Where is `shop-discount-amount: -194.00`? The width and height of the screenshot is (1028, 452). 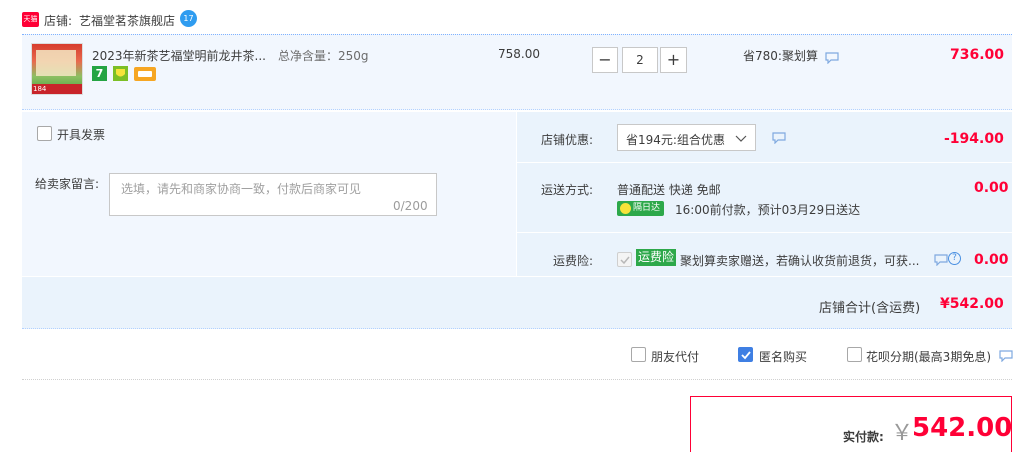 shop-discount-amount: -194.00 is located at coordinates (974, 139).